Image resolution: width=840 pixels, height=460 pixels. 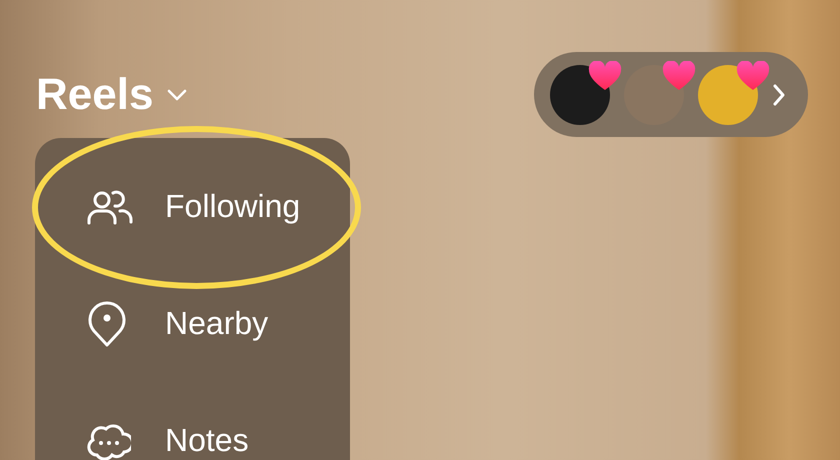 What do you see at coordinates (107, 323) in the screenshot?
I see `location-pin-icon` at bounding box center [107, 323].